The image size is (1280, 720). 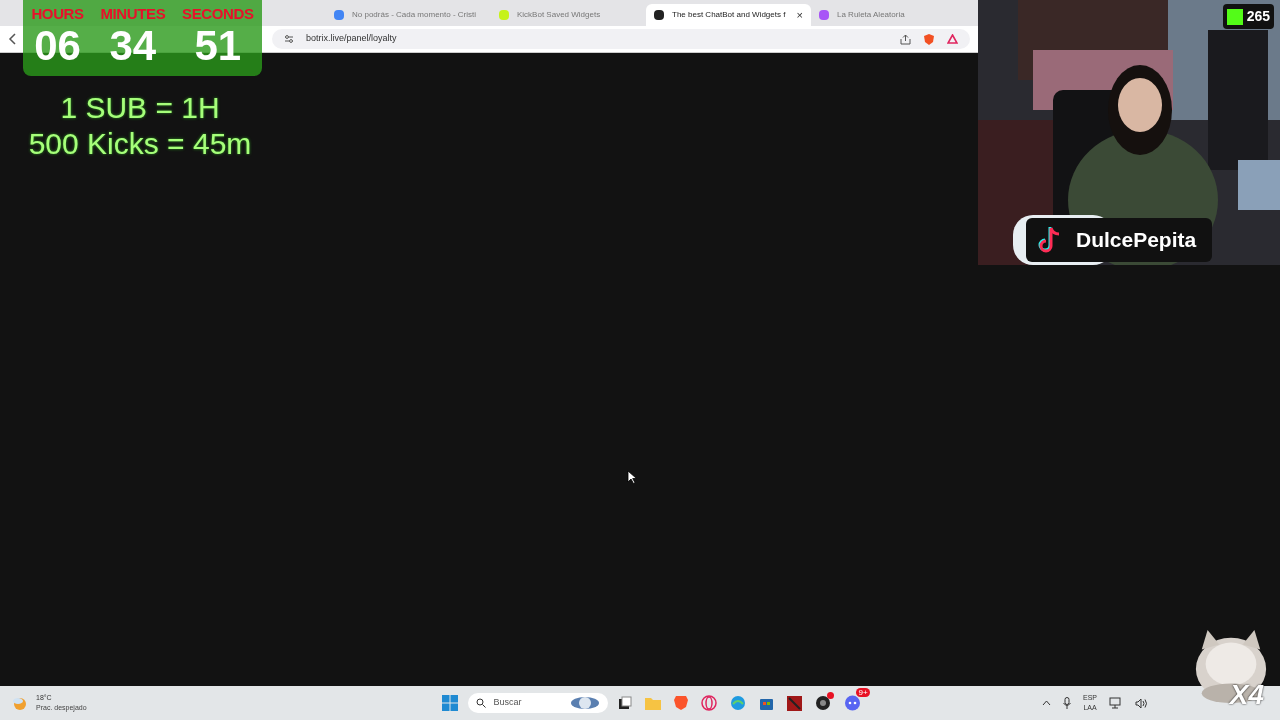 What do you see at coordinates (799, 15) in the screenshot?
I see `close-button: ×` at bounding box center [799, 15].